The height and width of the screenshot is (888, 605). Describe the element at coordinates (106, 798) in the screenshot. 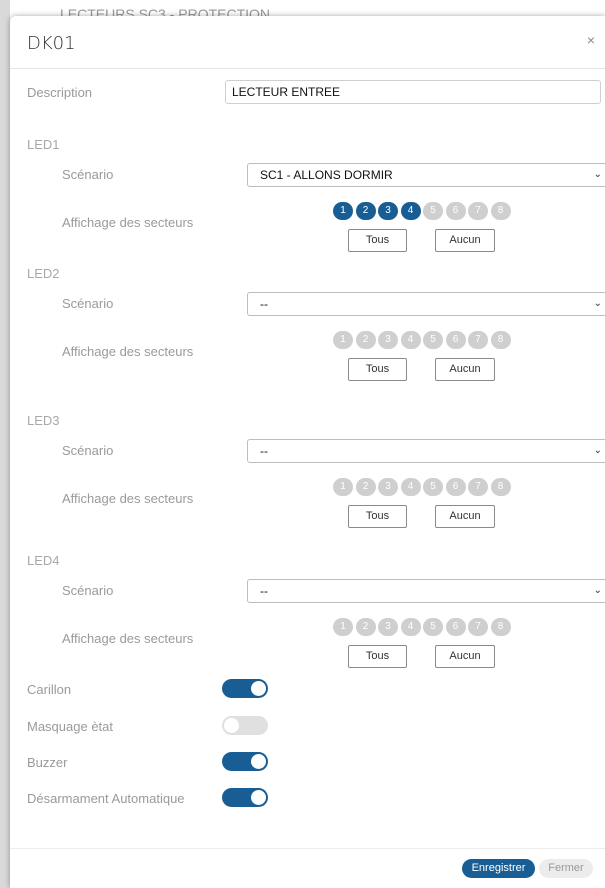

I see `toggle-label: Désarmament Automatique` at that location.